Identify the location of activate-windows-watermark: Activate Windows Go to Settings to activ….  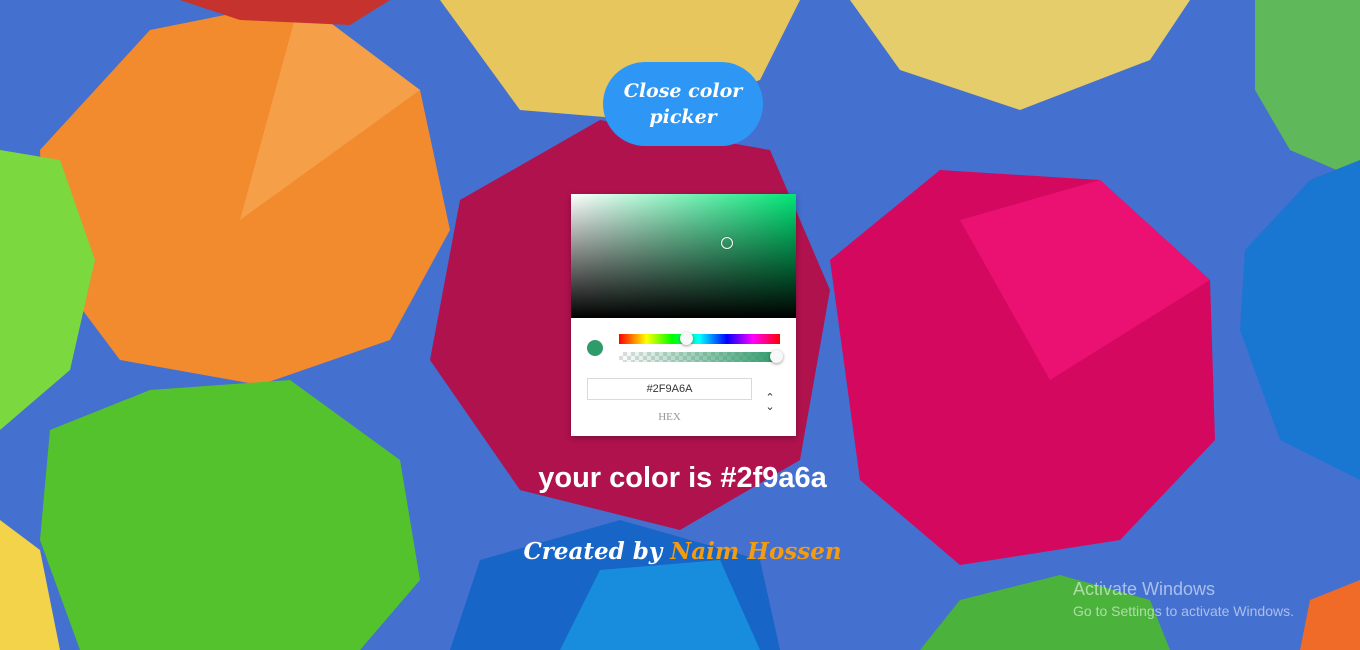
(1183, 599).